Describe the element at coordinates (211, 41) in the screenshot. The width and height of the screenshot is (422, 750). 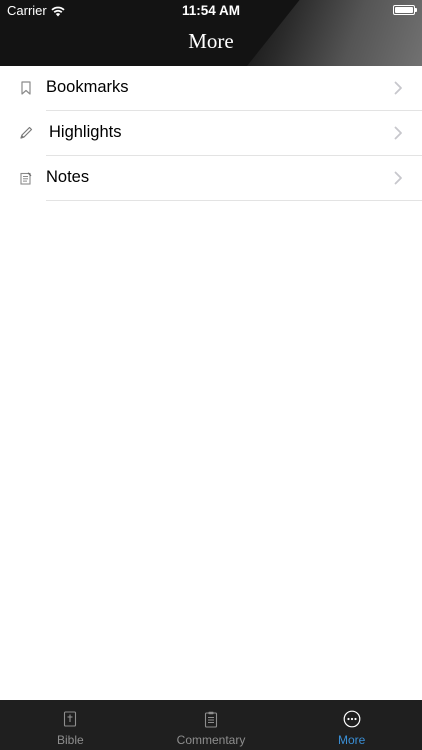
I see `page-title: More` at that location.